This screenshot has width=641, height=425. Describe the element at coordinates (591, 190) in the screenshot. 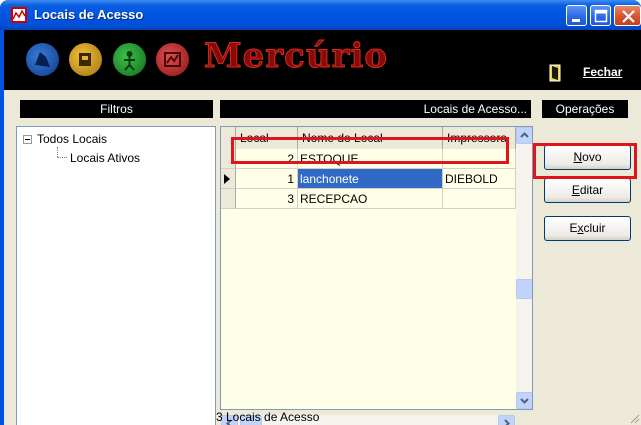

I see `editar-label-post: ditar` at that location.